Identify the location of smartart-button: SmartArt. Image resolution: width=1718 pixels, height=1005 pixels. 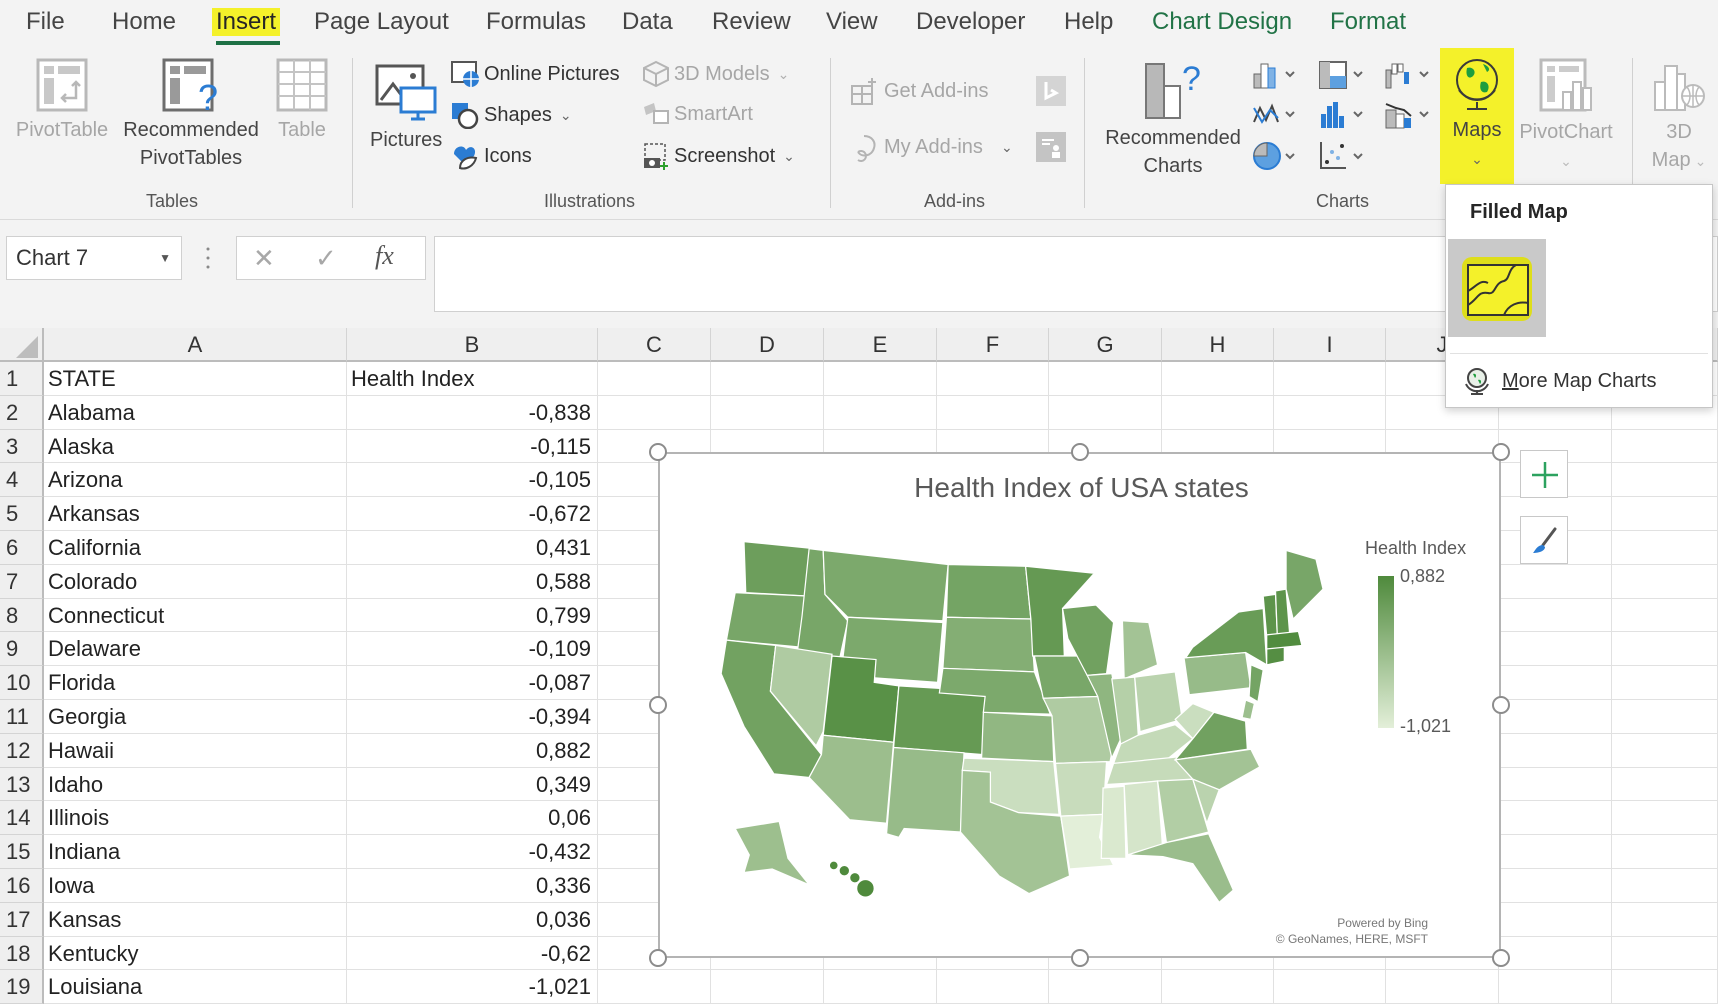
(697, 114).